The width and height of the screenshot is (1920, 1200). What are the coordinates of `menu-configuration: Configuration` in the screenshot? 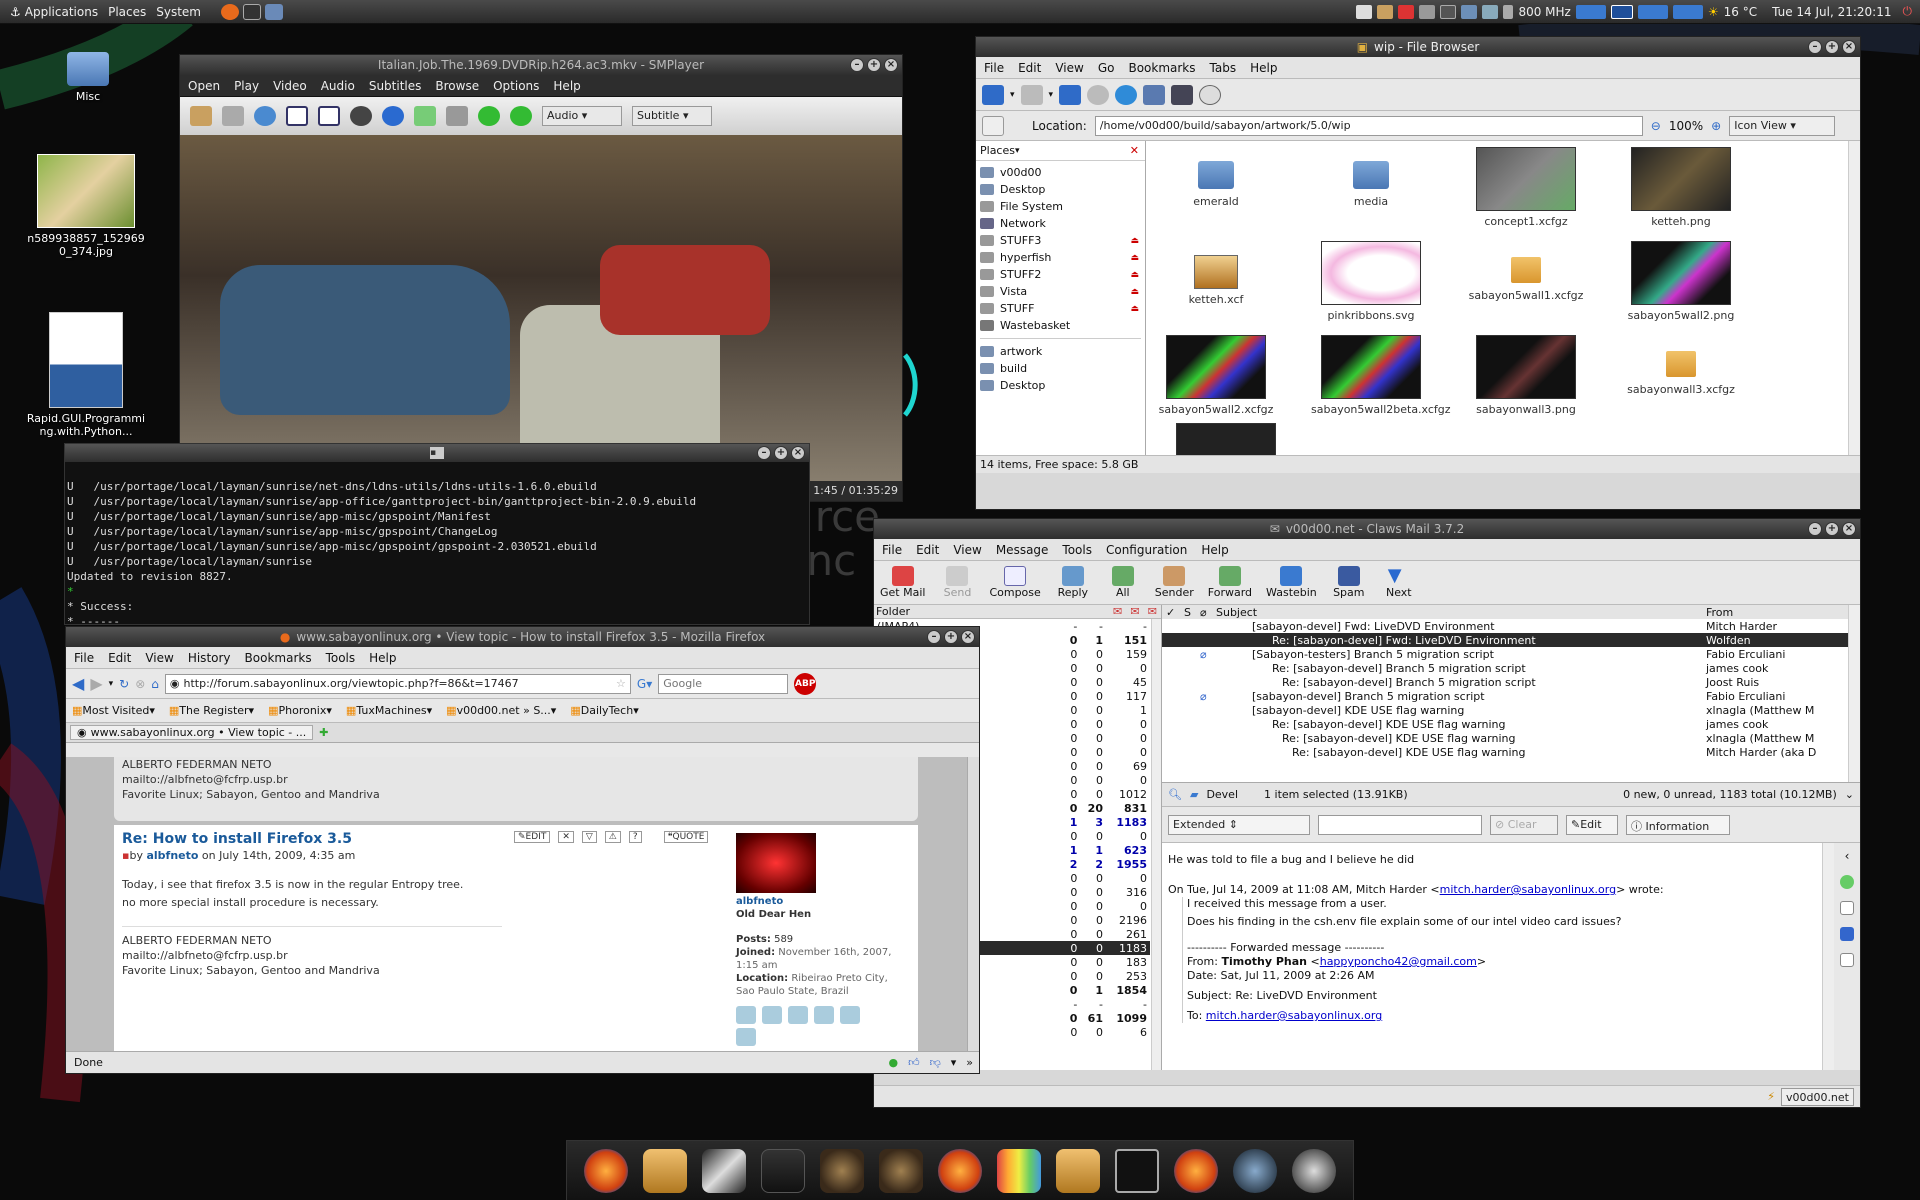 It's located at (1146, 550).